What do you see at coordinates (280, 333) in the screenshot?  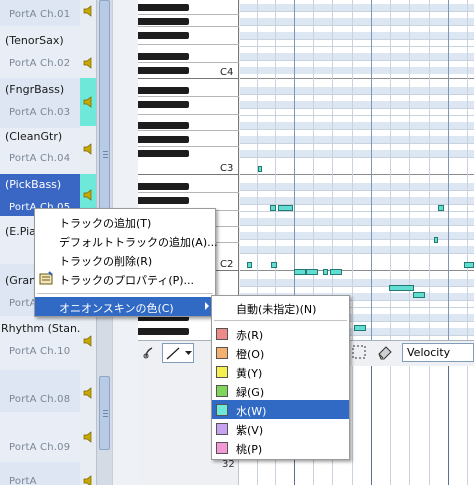 I see `color-red: 赤(R)` at bounding box center [280, 333].